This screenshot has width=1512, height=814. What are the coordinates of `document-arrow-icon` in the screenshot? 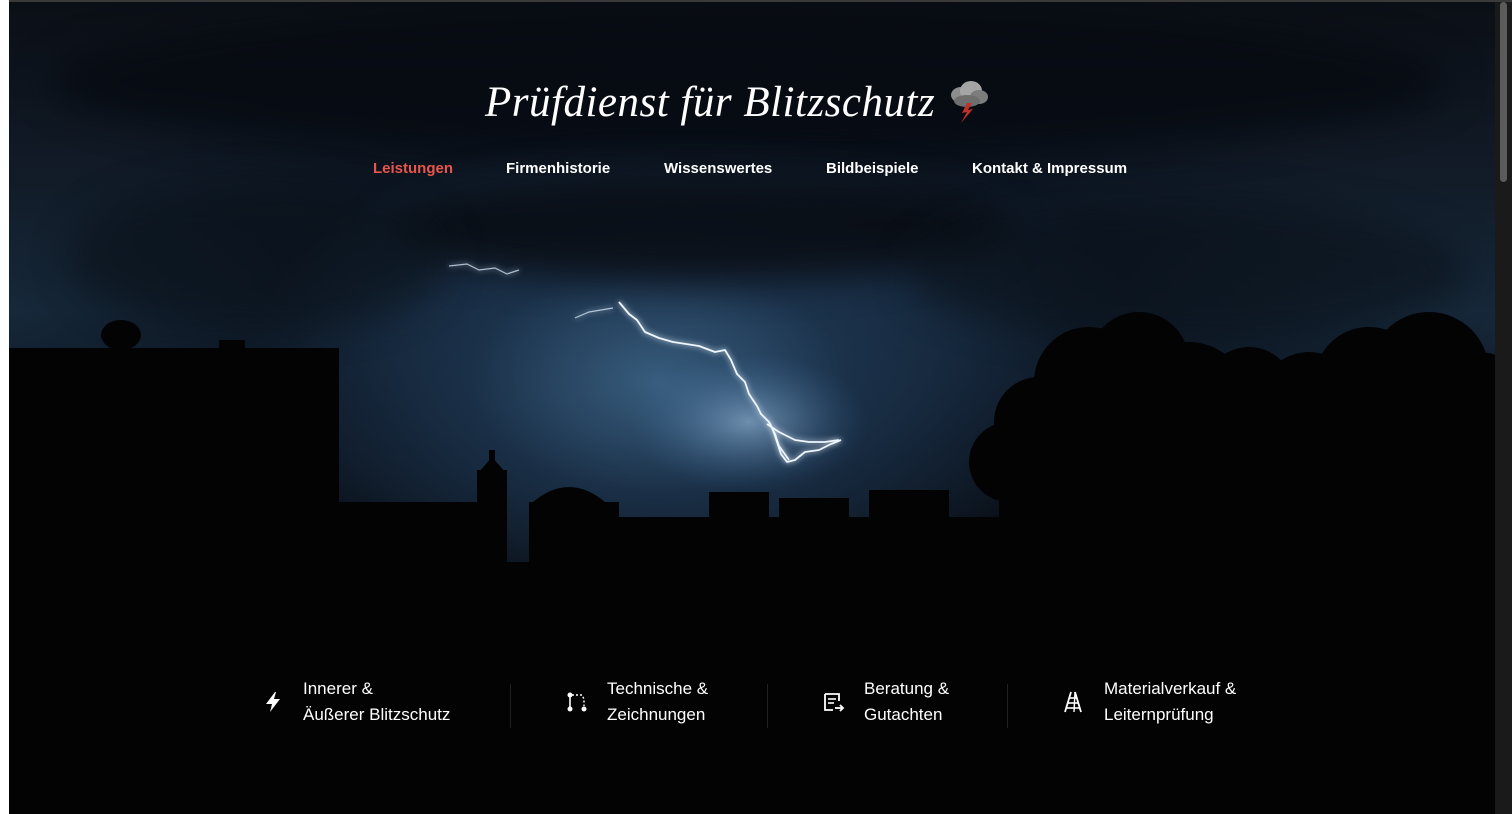 It's located at (834, 702).